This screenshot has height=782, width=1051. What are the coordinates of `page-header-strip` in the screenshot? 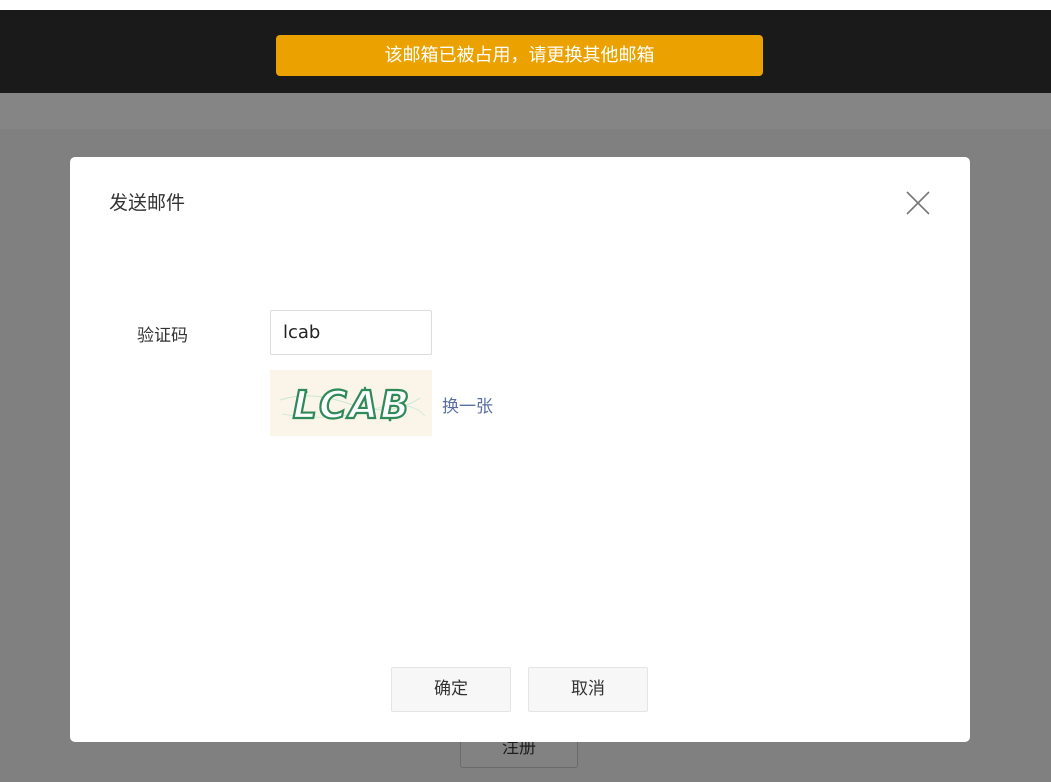 It's located at (525, 111).